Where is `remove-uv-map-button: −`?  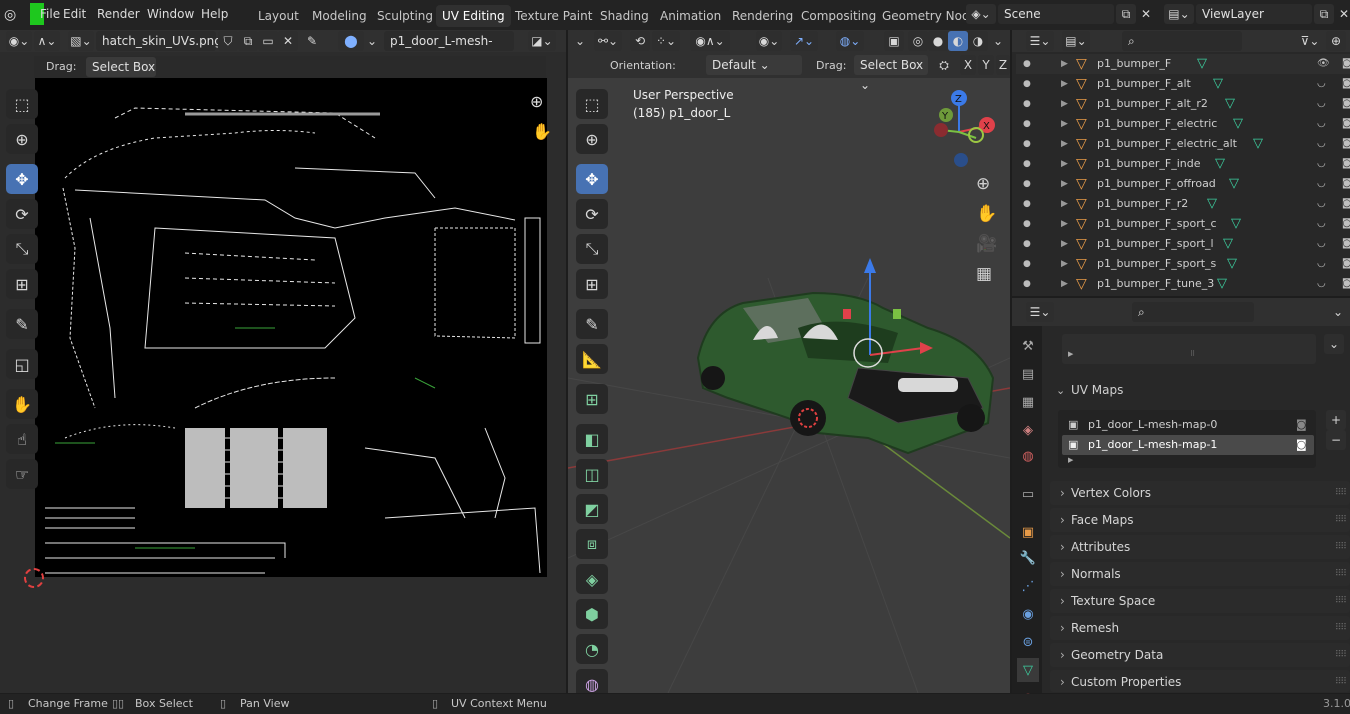
remove-uv-map-button: − is located at coordinates (1336, 440).